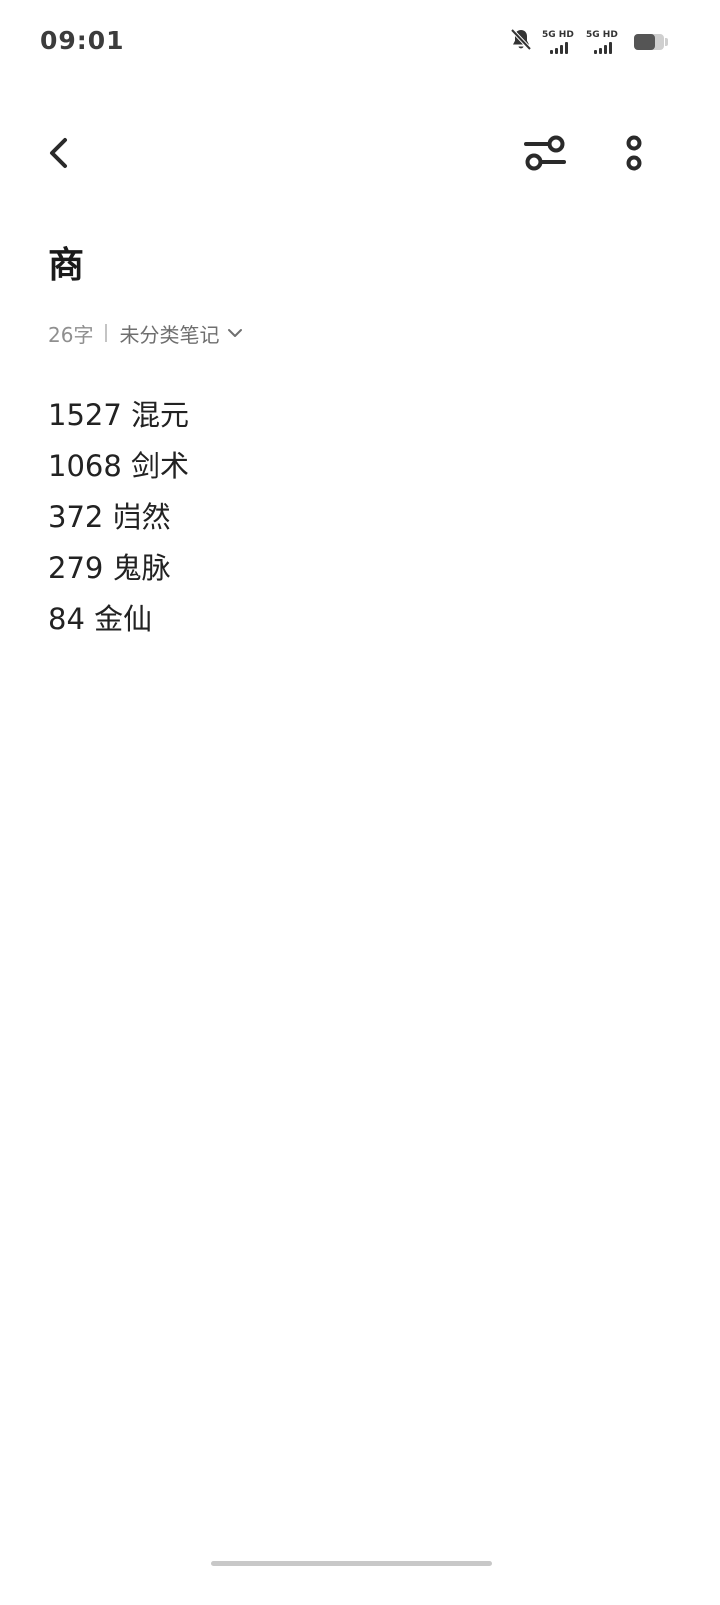 The width and height of the screenshot is (720, 1605). Describe the element at coordinates (521, 42) in the screenshot. I see `bell-off-icon` at that location.